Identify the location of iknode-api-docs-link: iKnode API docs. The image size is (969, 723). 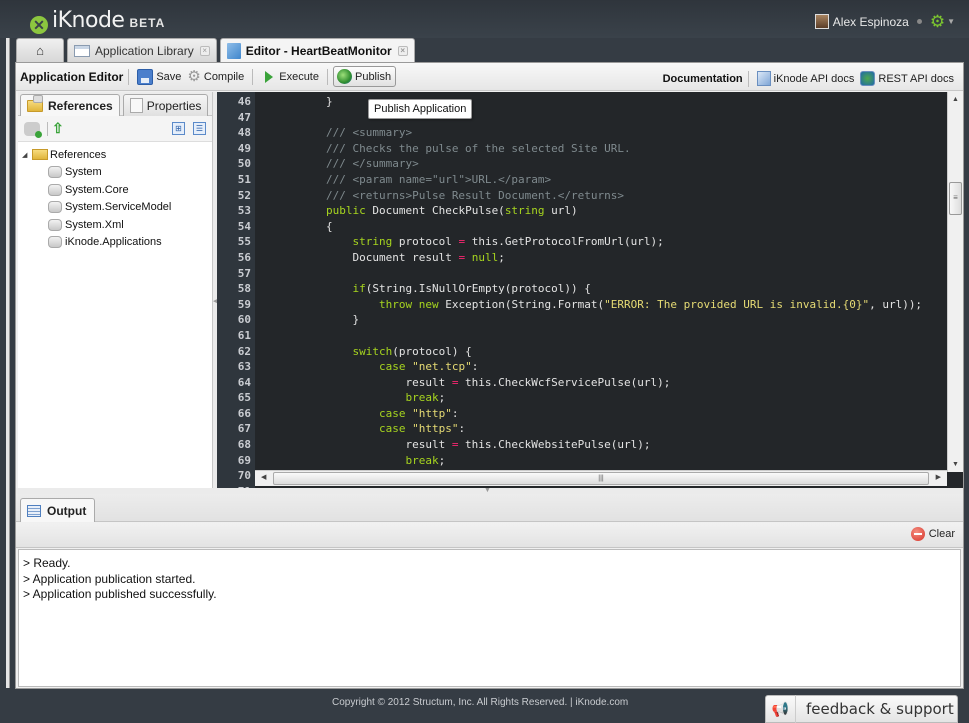
(806, 78).